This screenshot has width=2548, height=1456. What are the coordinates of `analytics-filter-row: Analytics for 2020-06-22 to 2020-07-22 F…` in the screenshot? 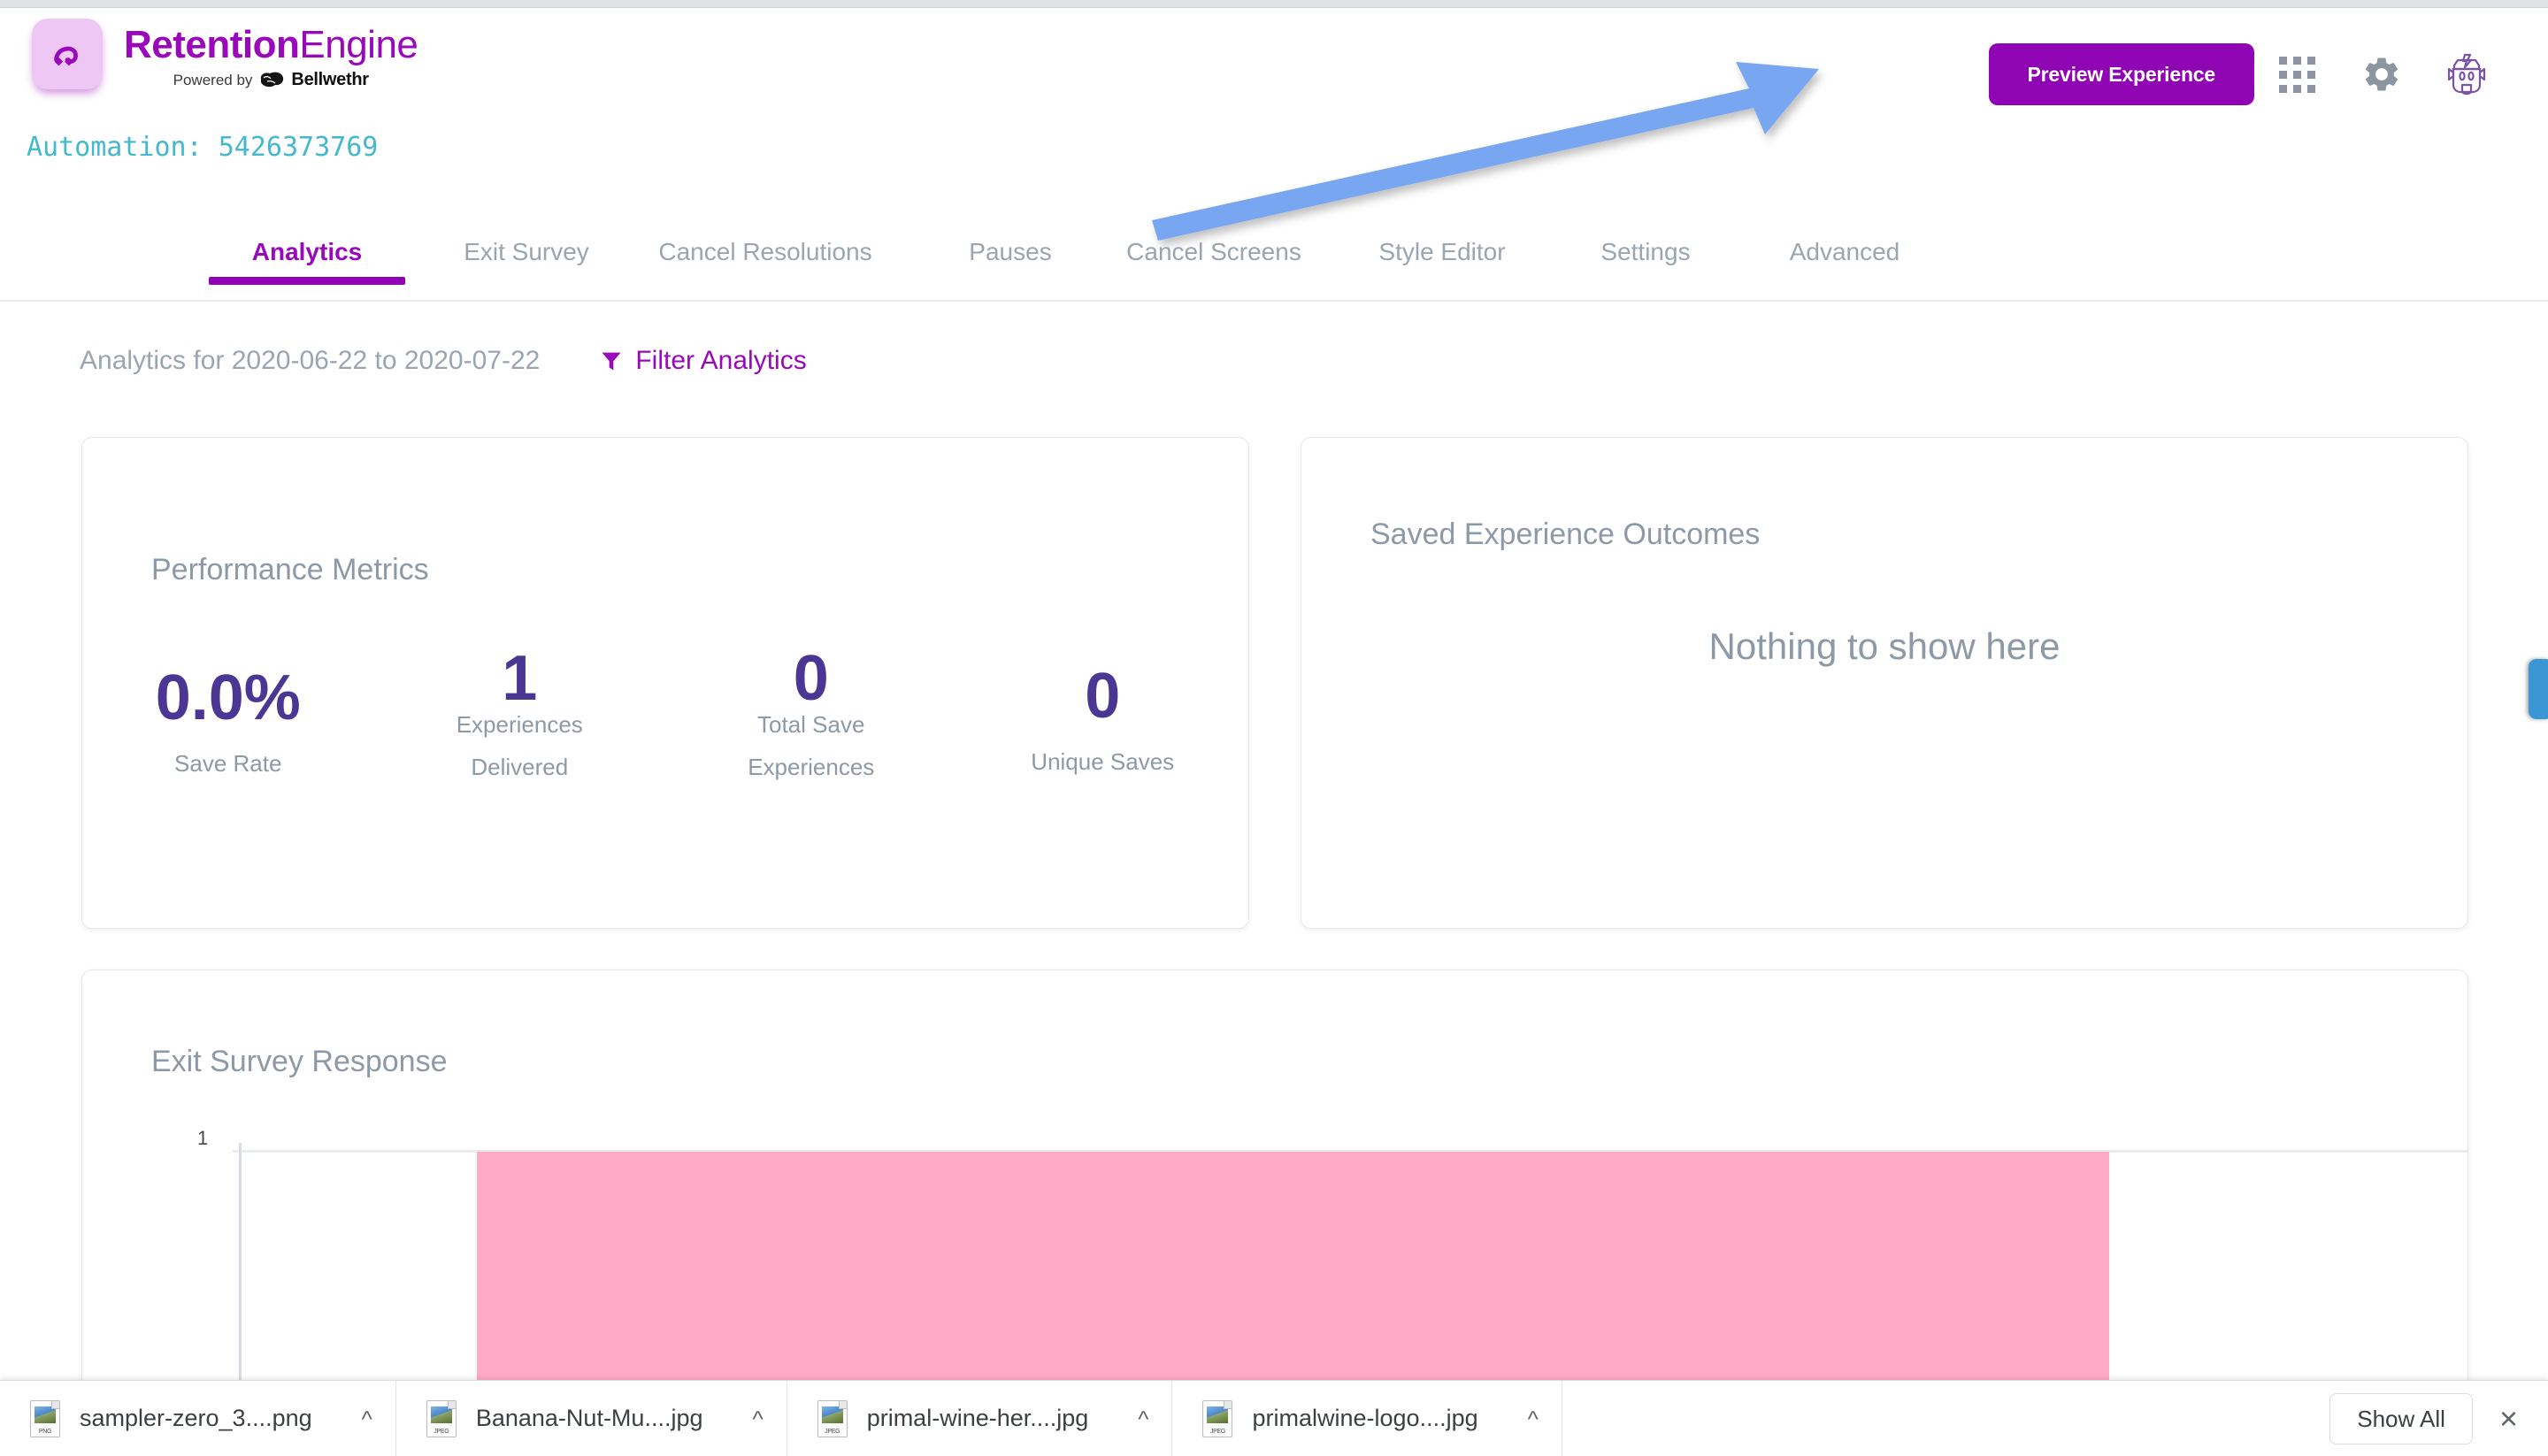 It's located at (1274, 361).